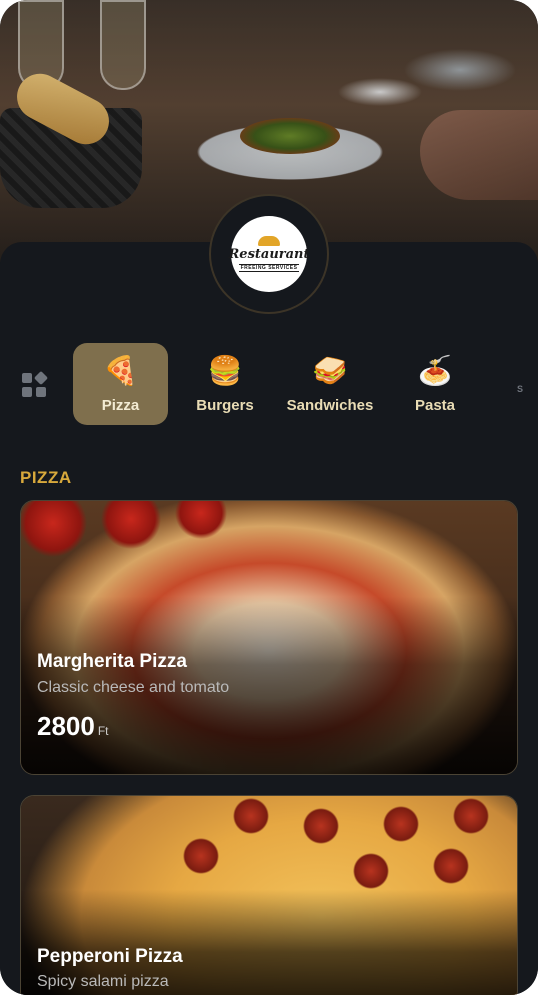 This screenshot has height=995, width=538. I want to click on category-sandwiches: 🥪 Sandwiches, so click(330, 384).